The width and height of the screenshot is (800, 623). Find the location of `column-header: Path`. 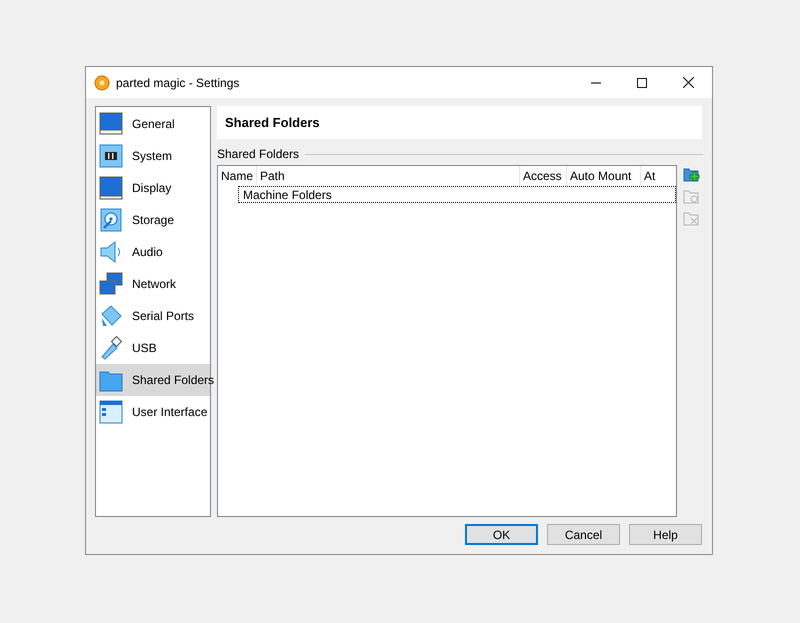

column-header: Path is located at coordinates (388, 176).